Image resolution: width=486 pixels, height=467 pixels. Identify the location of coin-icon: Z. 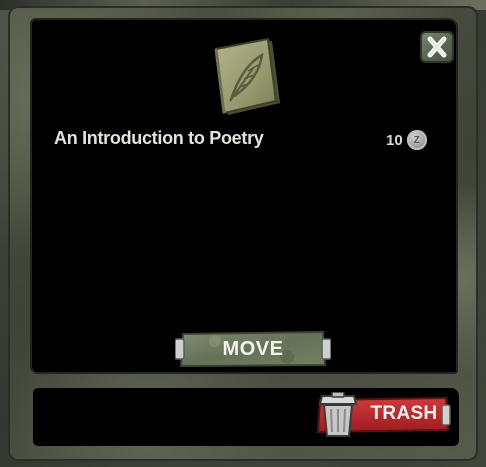
(416, 140).